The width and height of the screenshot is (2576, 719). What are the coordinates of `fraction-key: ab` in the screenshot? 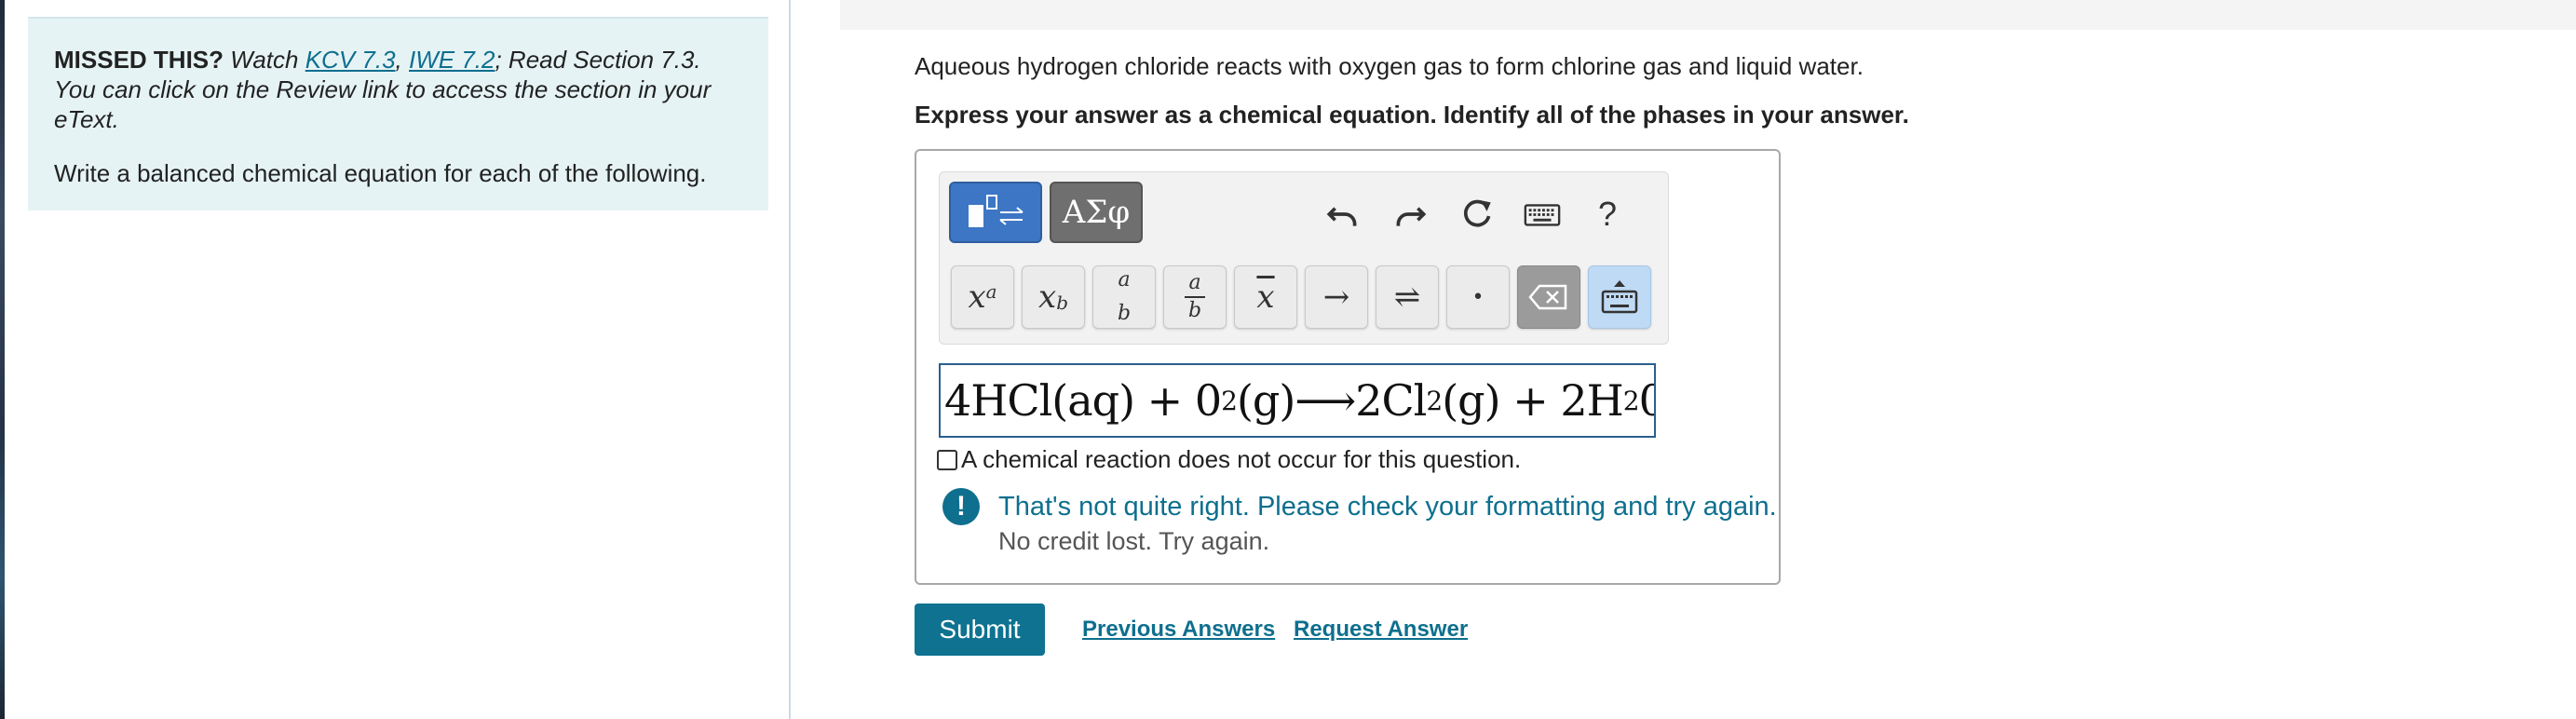 It's located at (1124, 297).